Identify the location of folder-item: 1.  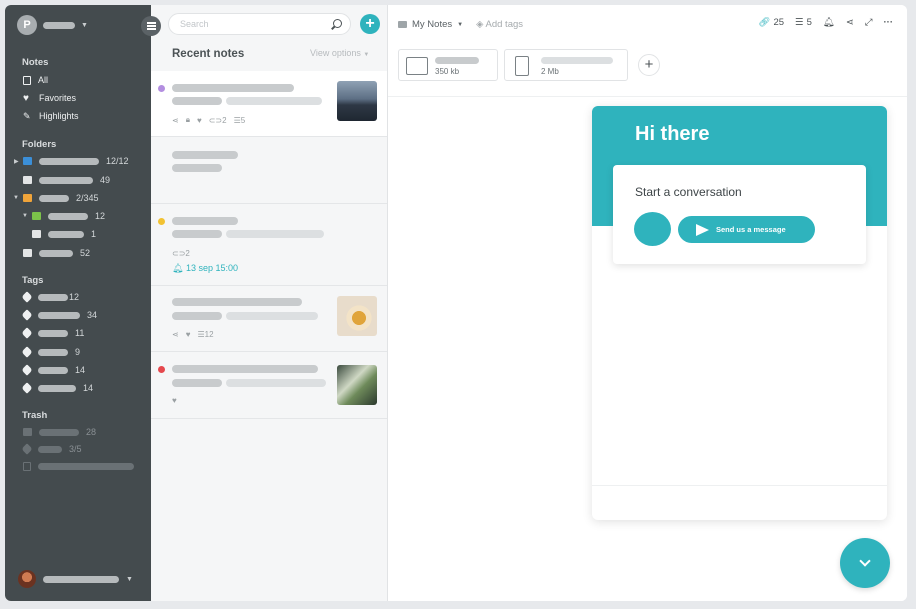
(64, 234).